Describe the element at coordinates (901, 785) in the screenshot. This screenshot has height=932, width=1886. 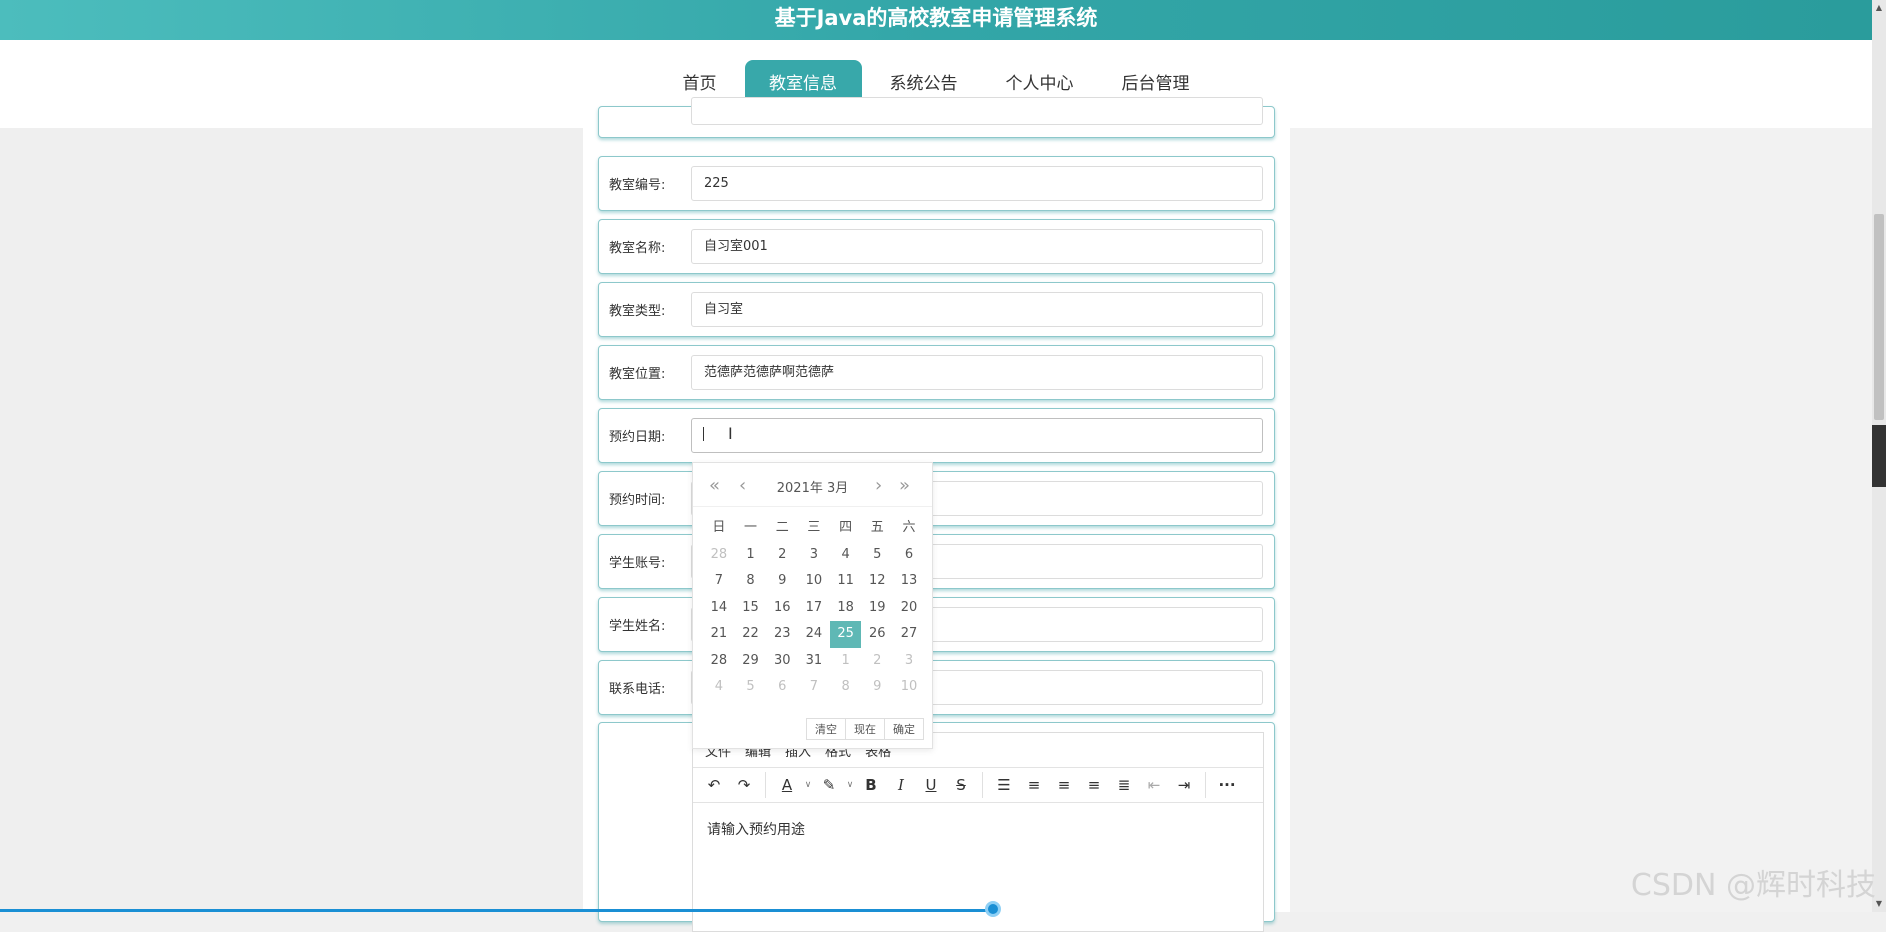
I see `italic-icon: I` at that location.